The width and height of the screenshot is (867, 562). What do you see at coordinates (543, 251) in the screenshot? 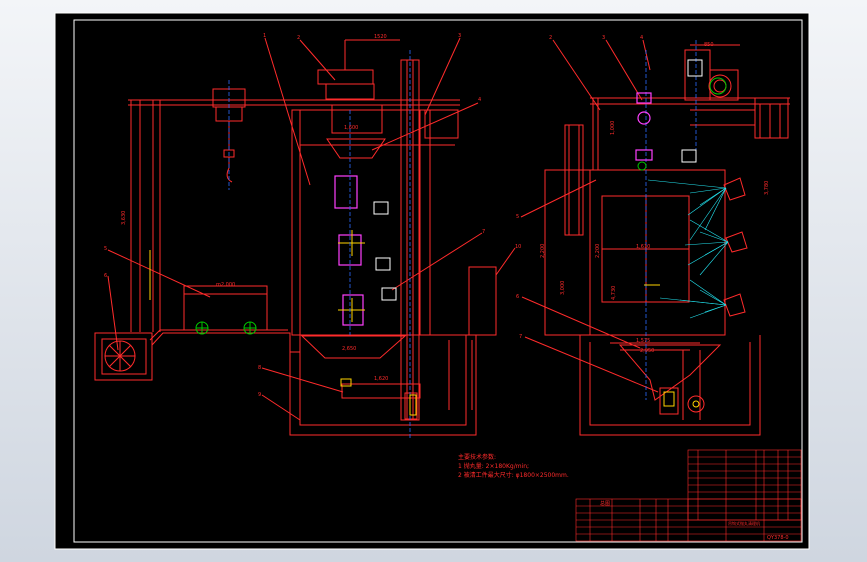
I see `dim-cabinet-height: 2,200` at bounding box center [543, 251].